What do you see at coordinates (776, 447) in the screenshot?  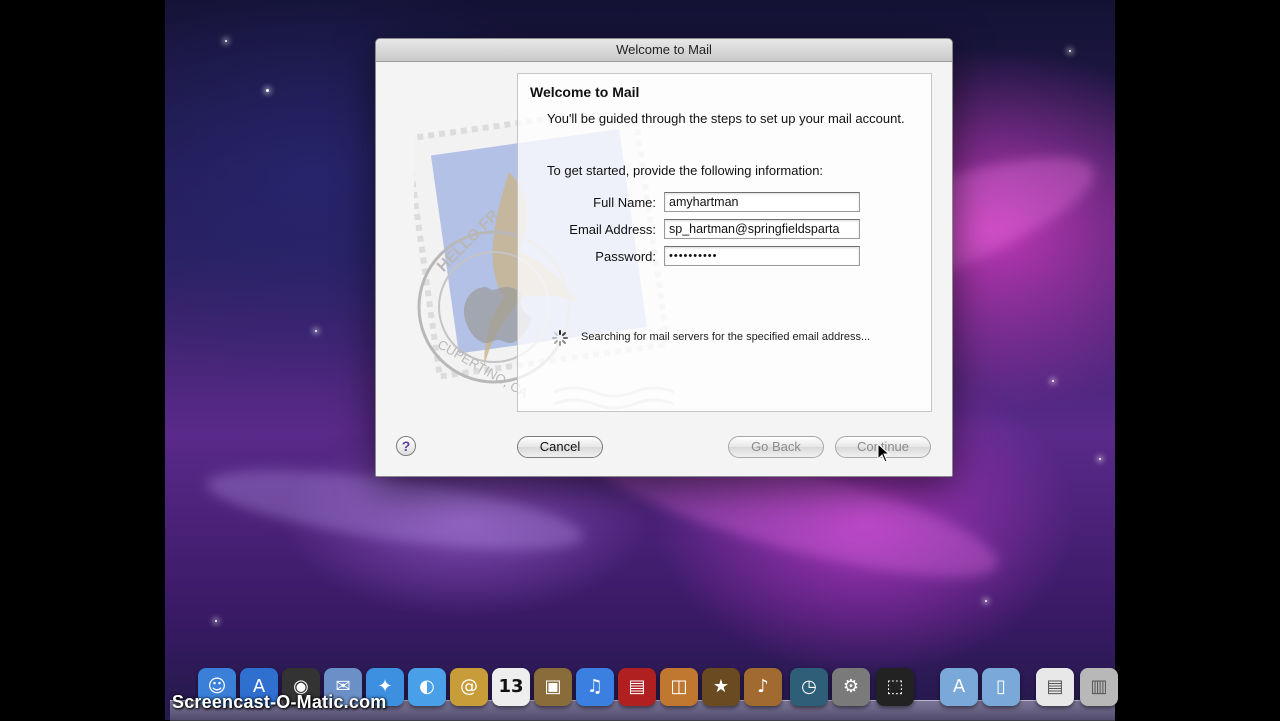 I see `go-back-button: Go Back` at bounding box center [776, 447].